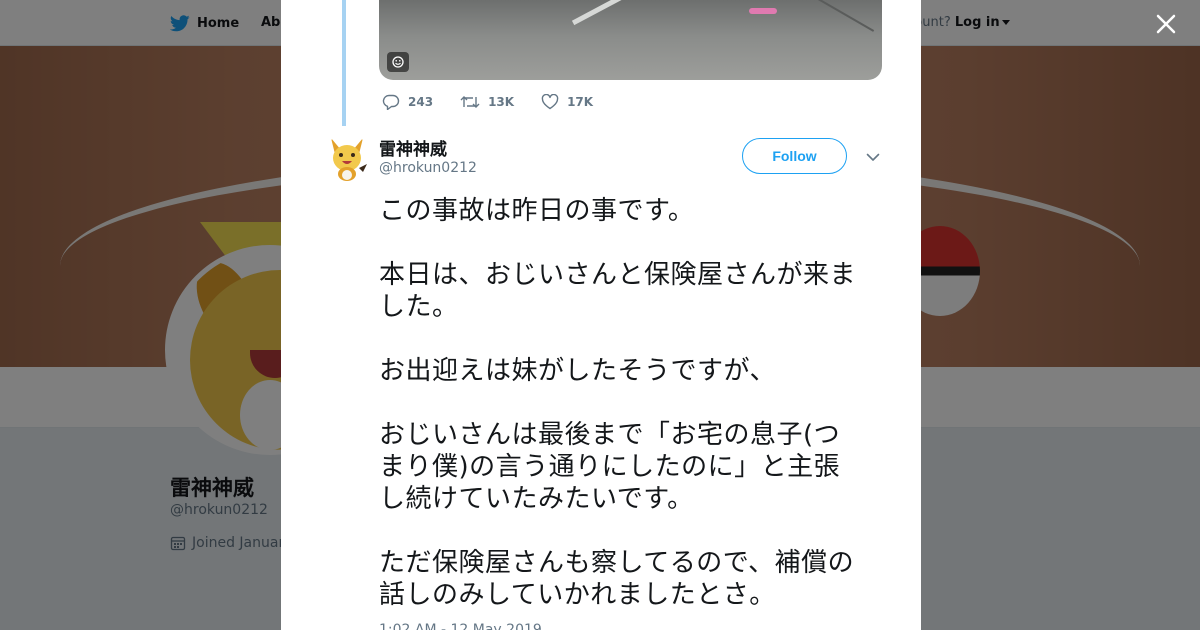 This screenshot has width=1200, height=630. What do you see at coordinates (487, 102) in the screenshot?
I see `retweet-button: 13K` at bounding box center [487, 102].